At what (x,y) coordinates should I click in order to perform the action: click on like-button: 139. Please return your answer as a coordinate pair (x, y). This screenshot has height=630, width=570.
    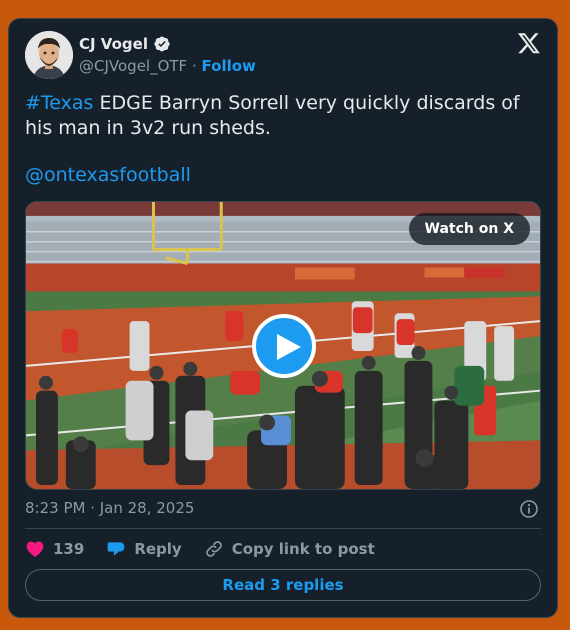
    Looking at the image, I should click on (54, 549).